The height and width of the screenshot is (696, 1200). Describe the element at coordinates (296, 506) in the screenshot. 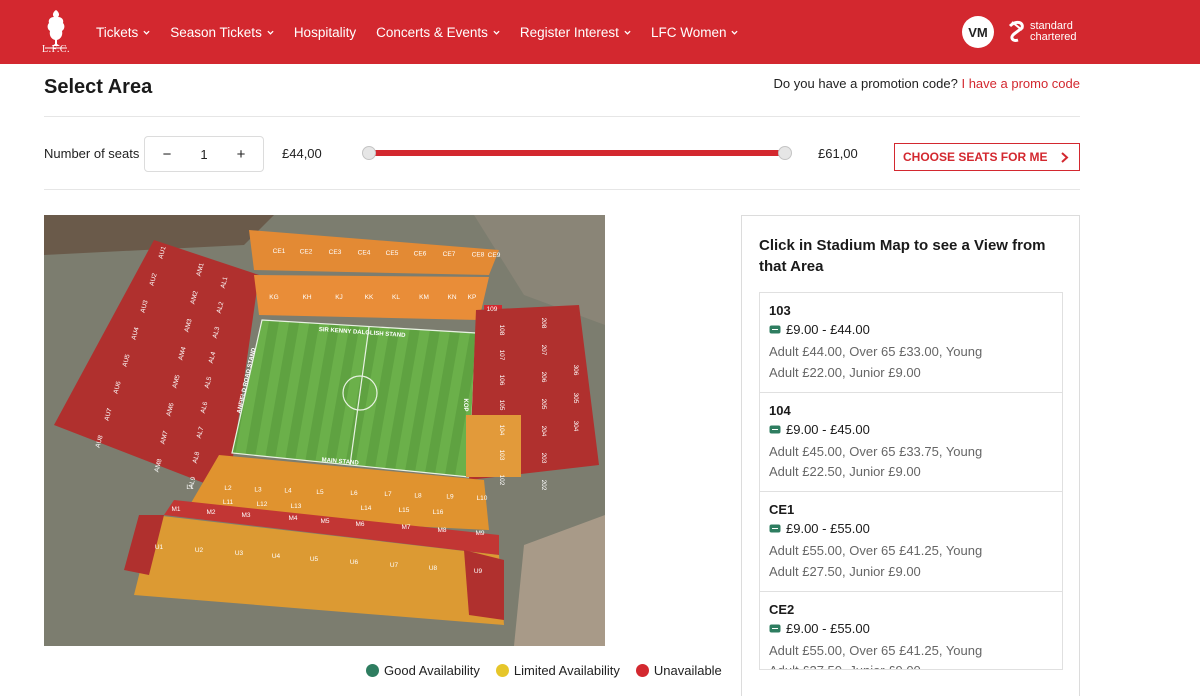

I see `section-l13: L13` at that location.